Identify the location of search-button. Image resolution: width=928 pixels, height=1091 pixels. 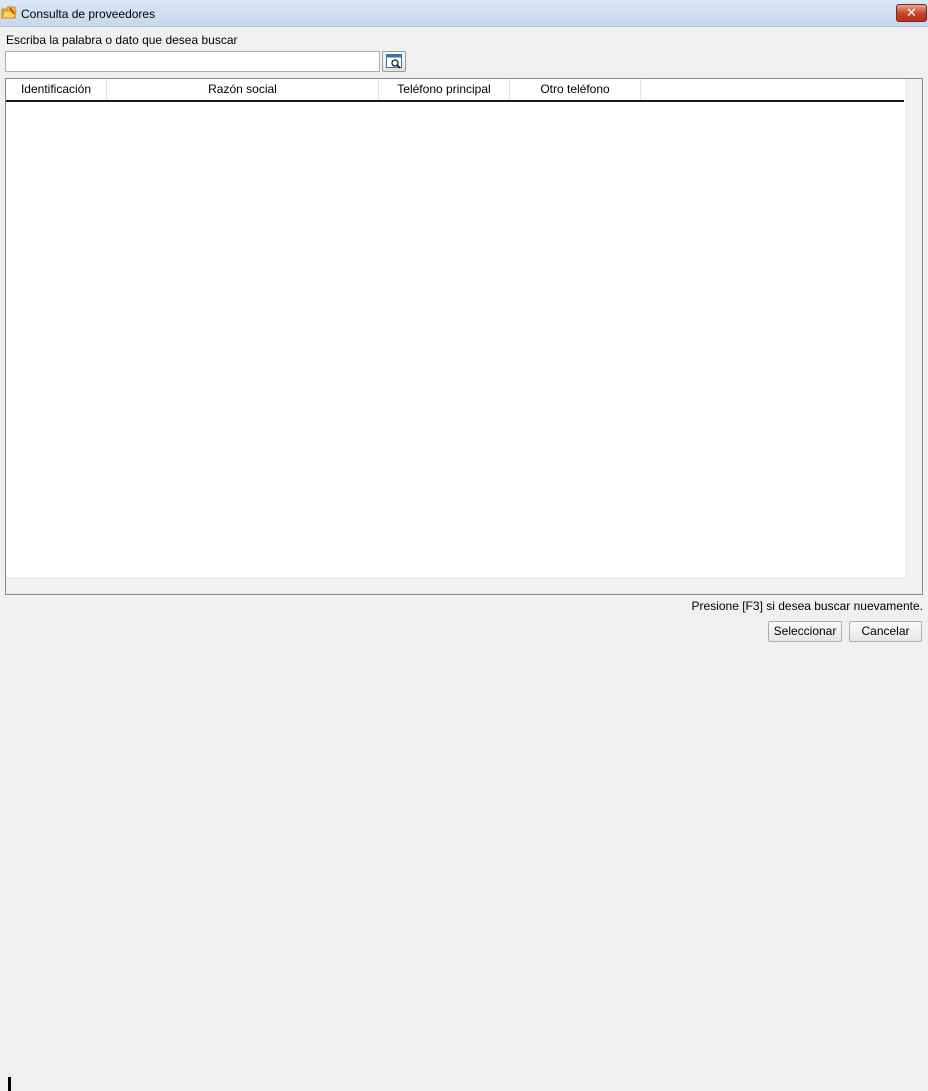
(394, 61).